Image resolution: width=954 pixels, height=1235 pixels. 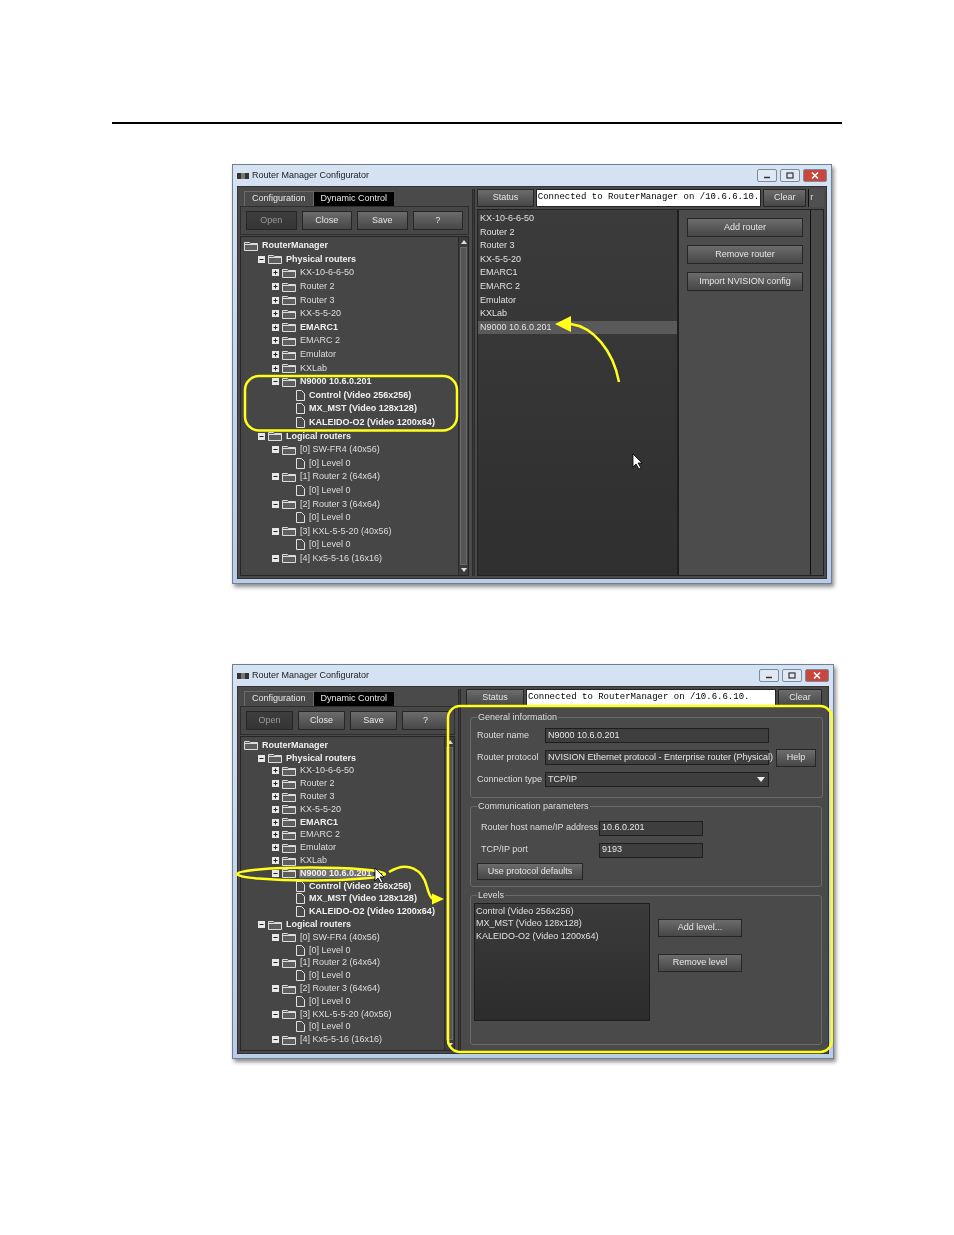 I want to click on dropdown: TCP/IP, so click(x=657, y=779).